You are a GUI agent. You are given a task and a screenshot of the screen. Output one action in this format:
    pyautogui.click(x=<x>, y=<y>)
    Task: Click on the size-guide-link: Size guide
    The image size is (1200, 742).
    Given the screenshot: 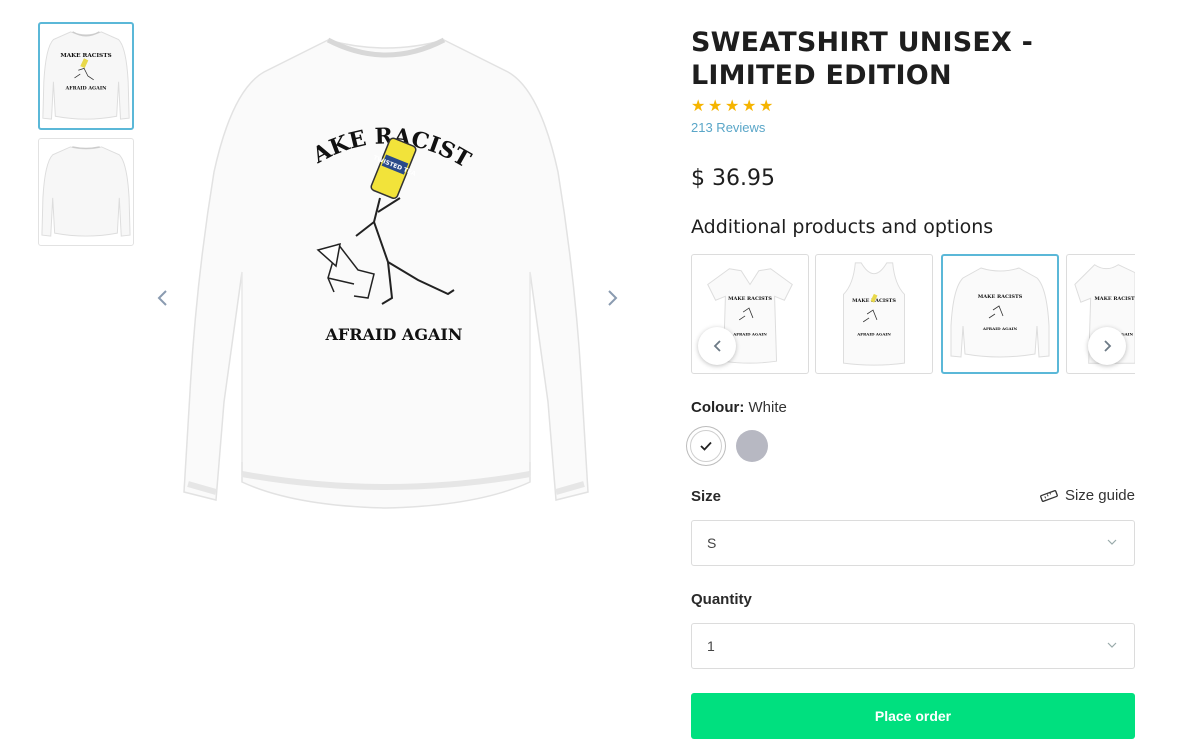 What is the action you would take?
    pyautogui.click(x=1087, y=495)
    